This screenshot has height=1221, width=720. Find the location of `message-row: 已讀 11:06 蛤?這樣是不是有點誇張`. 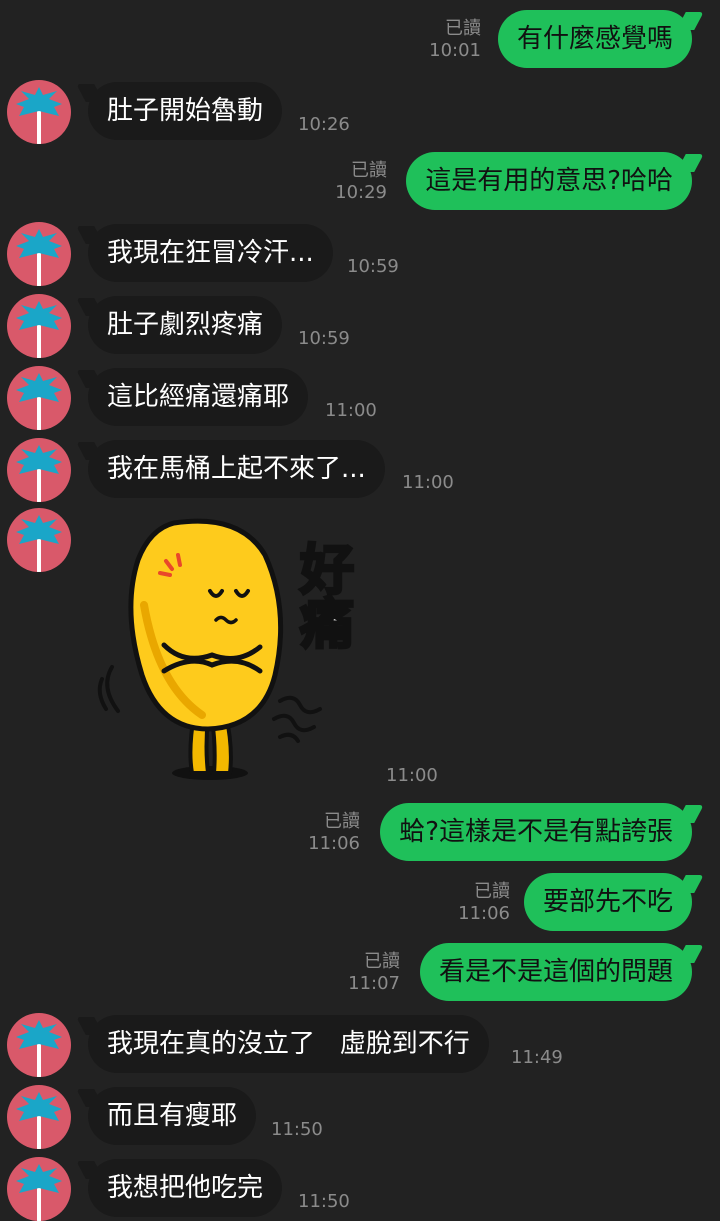

message-row: 已讀 11:06 蛤?這樣是不是有點誇張 is located at coordinates (360, 833).